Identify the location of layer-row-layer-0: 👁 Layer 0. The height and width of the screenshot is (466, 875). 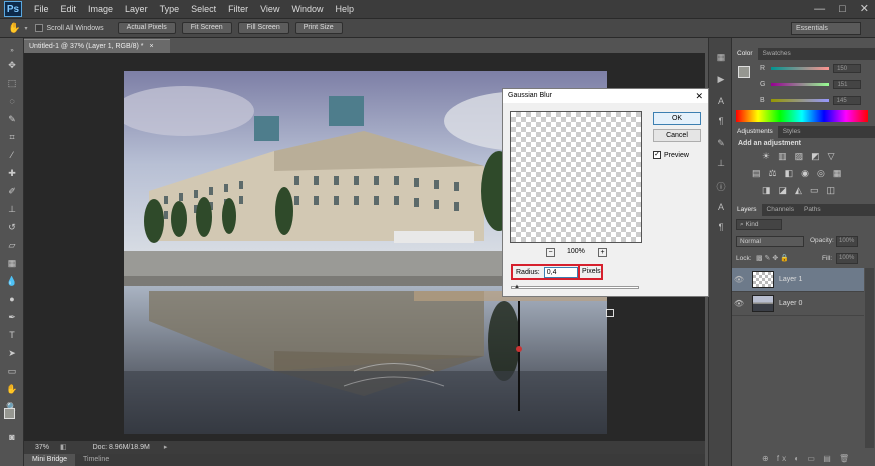
(798, 304).